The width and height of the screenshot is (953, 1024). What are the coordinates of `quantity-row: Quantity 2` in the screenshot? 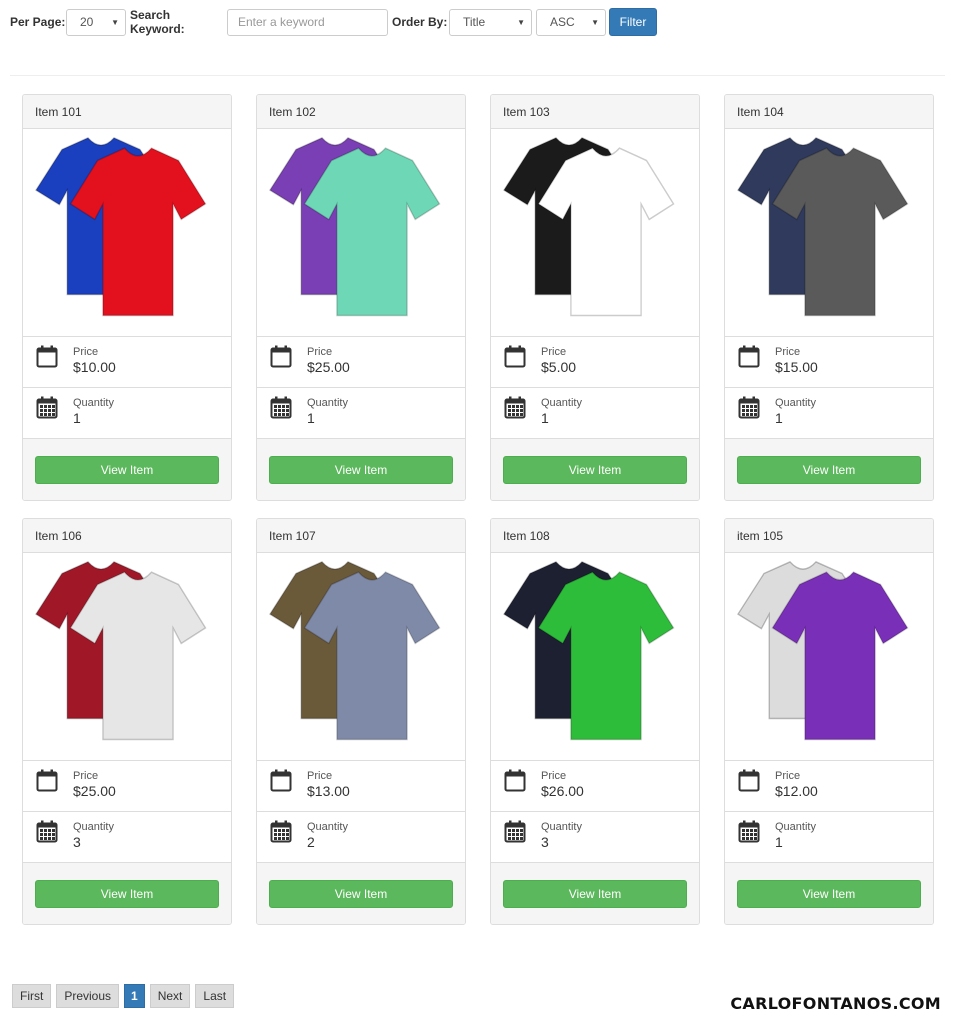 It's located at (361, 837).